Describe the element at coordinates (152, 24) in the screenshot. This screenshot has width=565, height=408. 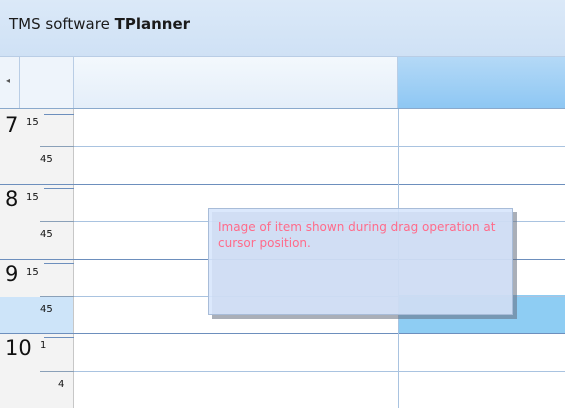
I see `title-brand: TPlanner` at that location.